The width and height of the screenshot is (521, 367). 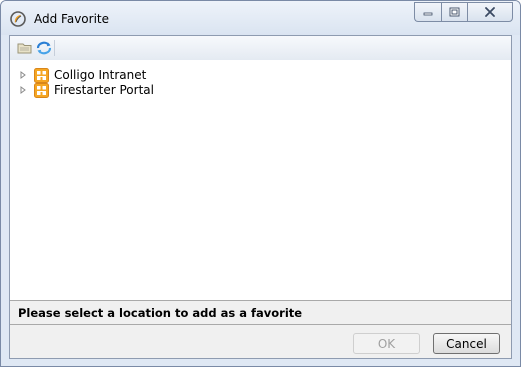 I want to click on toolbar, so click(x=260, y=48).